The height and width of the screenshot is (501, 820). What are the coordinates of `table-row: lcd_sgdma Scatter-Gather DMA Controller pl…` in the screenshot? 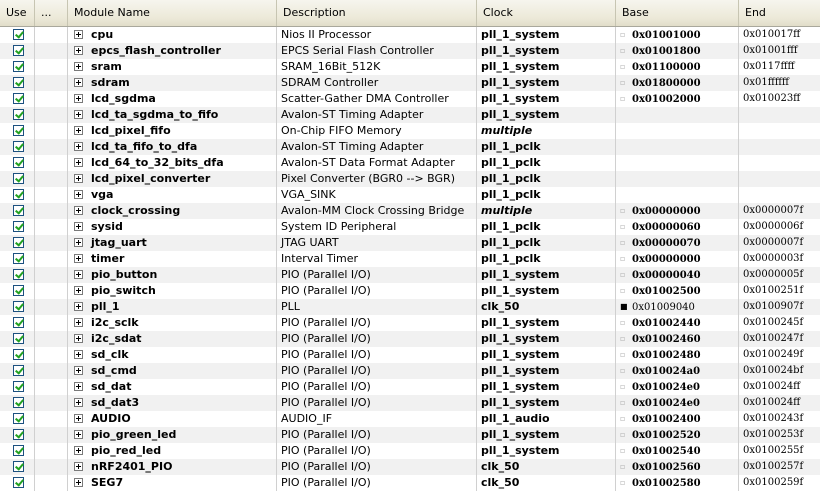 It's located at (410, 99).